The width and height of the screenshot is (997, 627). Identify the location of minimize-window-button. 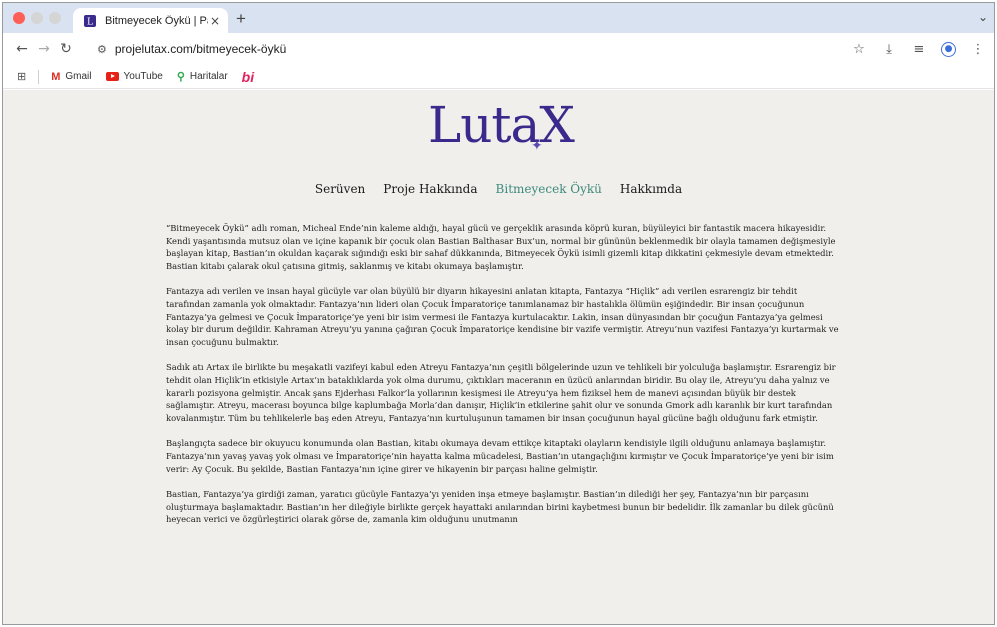
(37, 18).